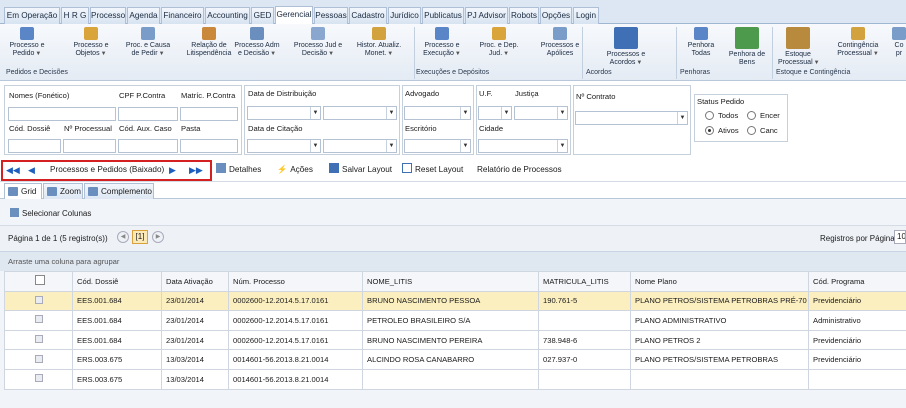  Describe the element at coordinates (34, 146) in the screenshot. I see `dossie-input` at that location.